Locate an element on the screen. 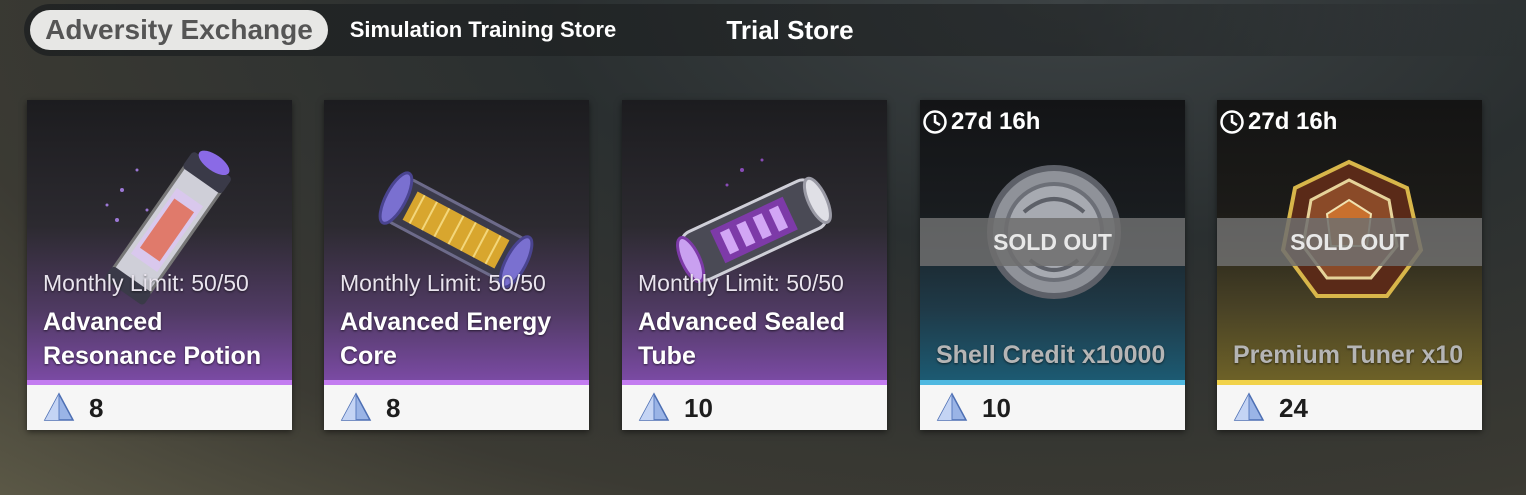  item-art: 27d 16h SOLD OUT Shell Credit x10000 is located at coordinates (1052, 240).